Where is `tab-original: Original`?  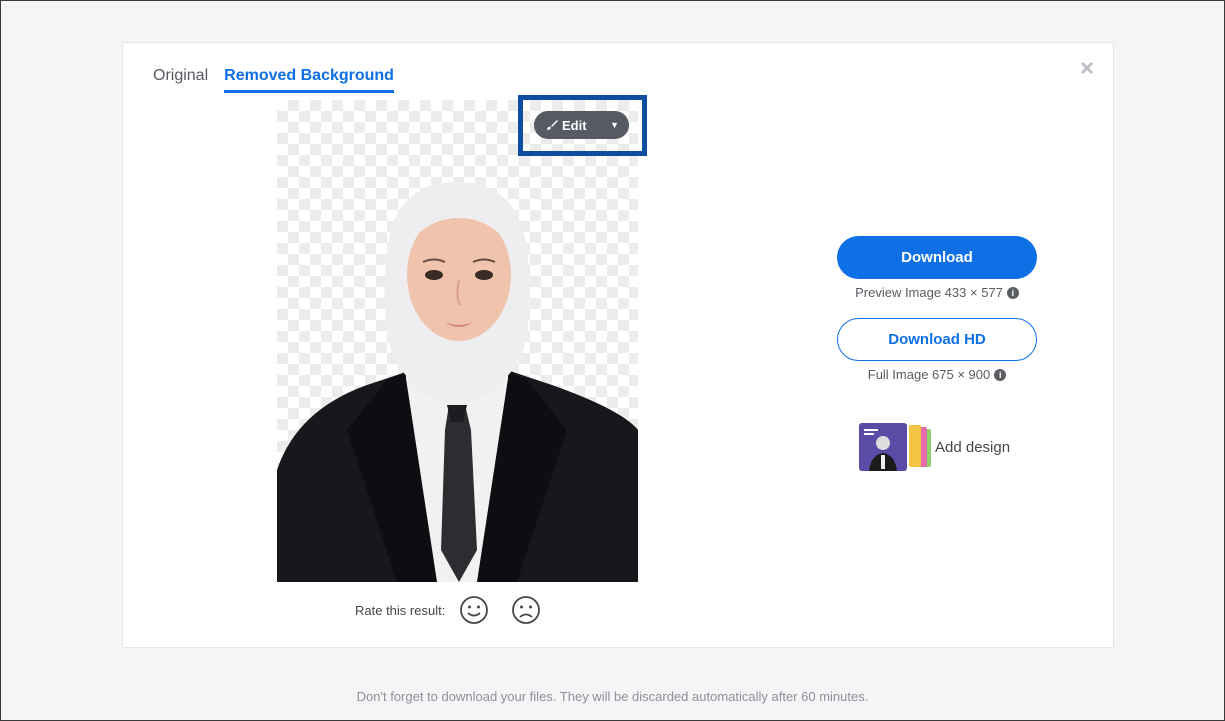 tab-original: Original is located at coordinates (180, 80).